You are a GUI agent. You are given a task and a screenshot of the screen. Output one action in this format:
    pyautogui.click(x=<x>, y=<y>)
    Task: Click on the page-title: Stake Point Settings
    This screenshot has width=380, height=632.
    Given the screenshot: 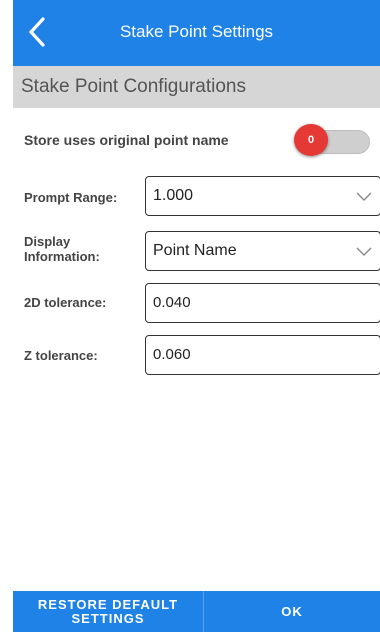 What is the action you would take?
    pyautogui.click(x=196, y=31)
    